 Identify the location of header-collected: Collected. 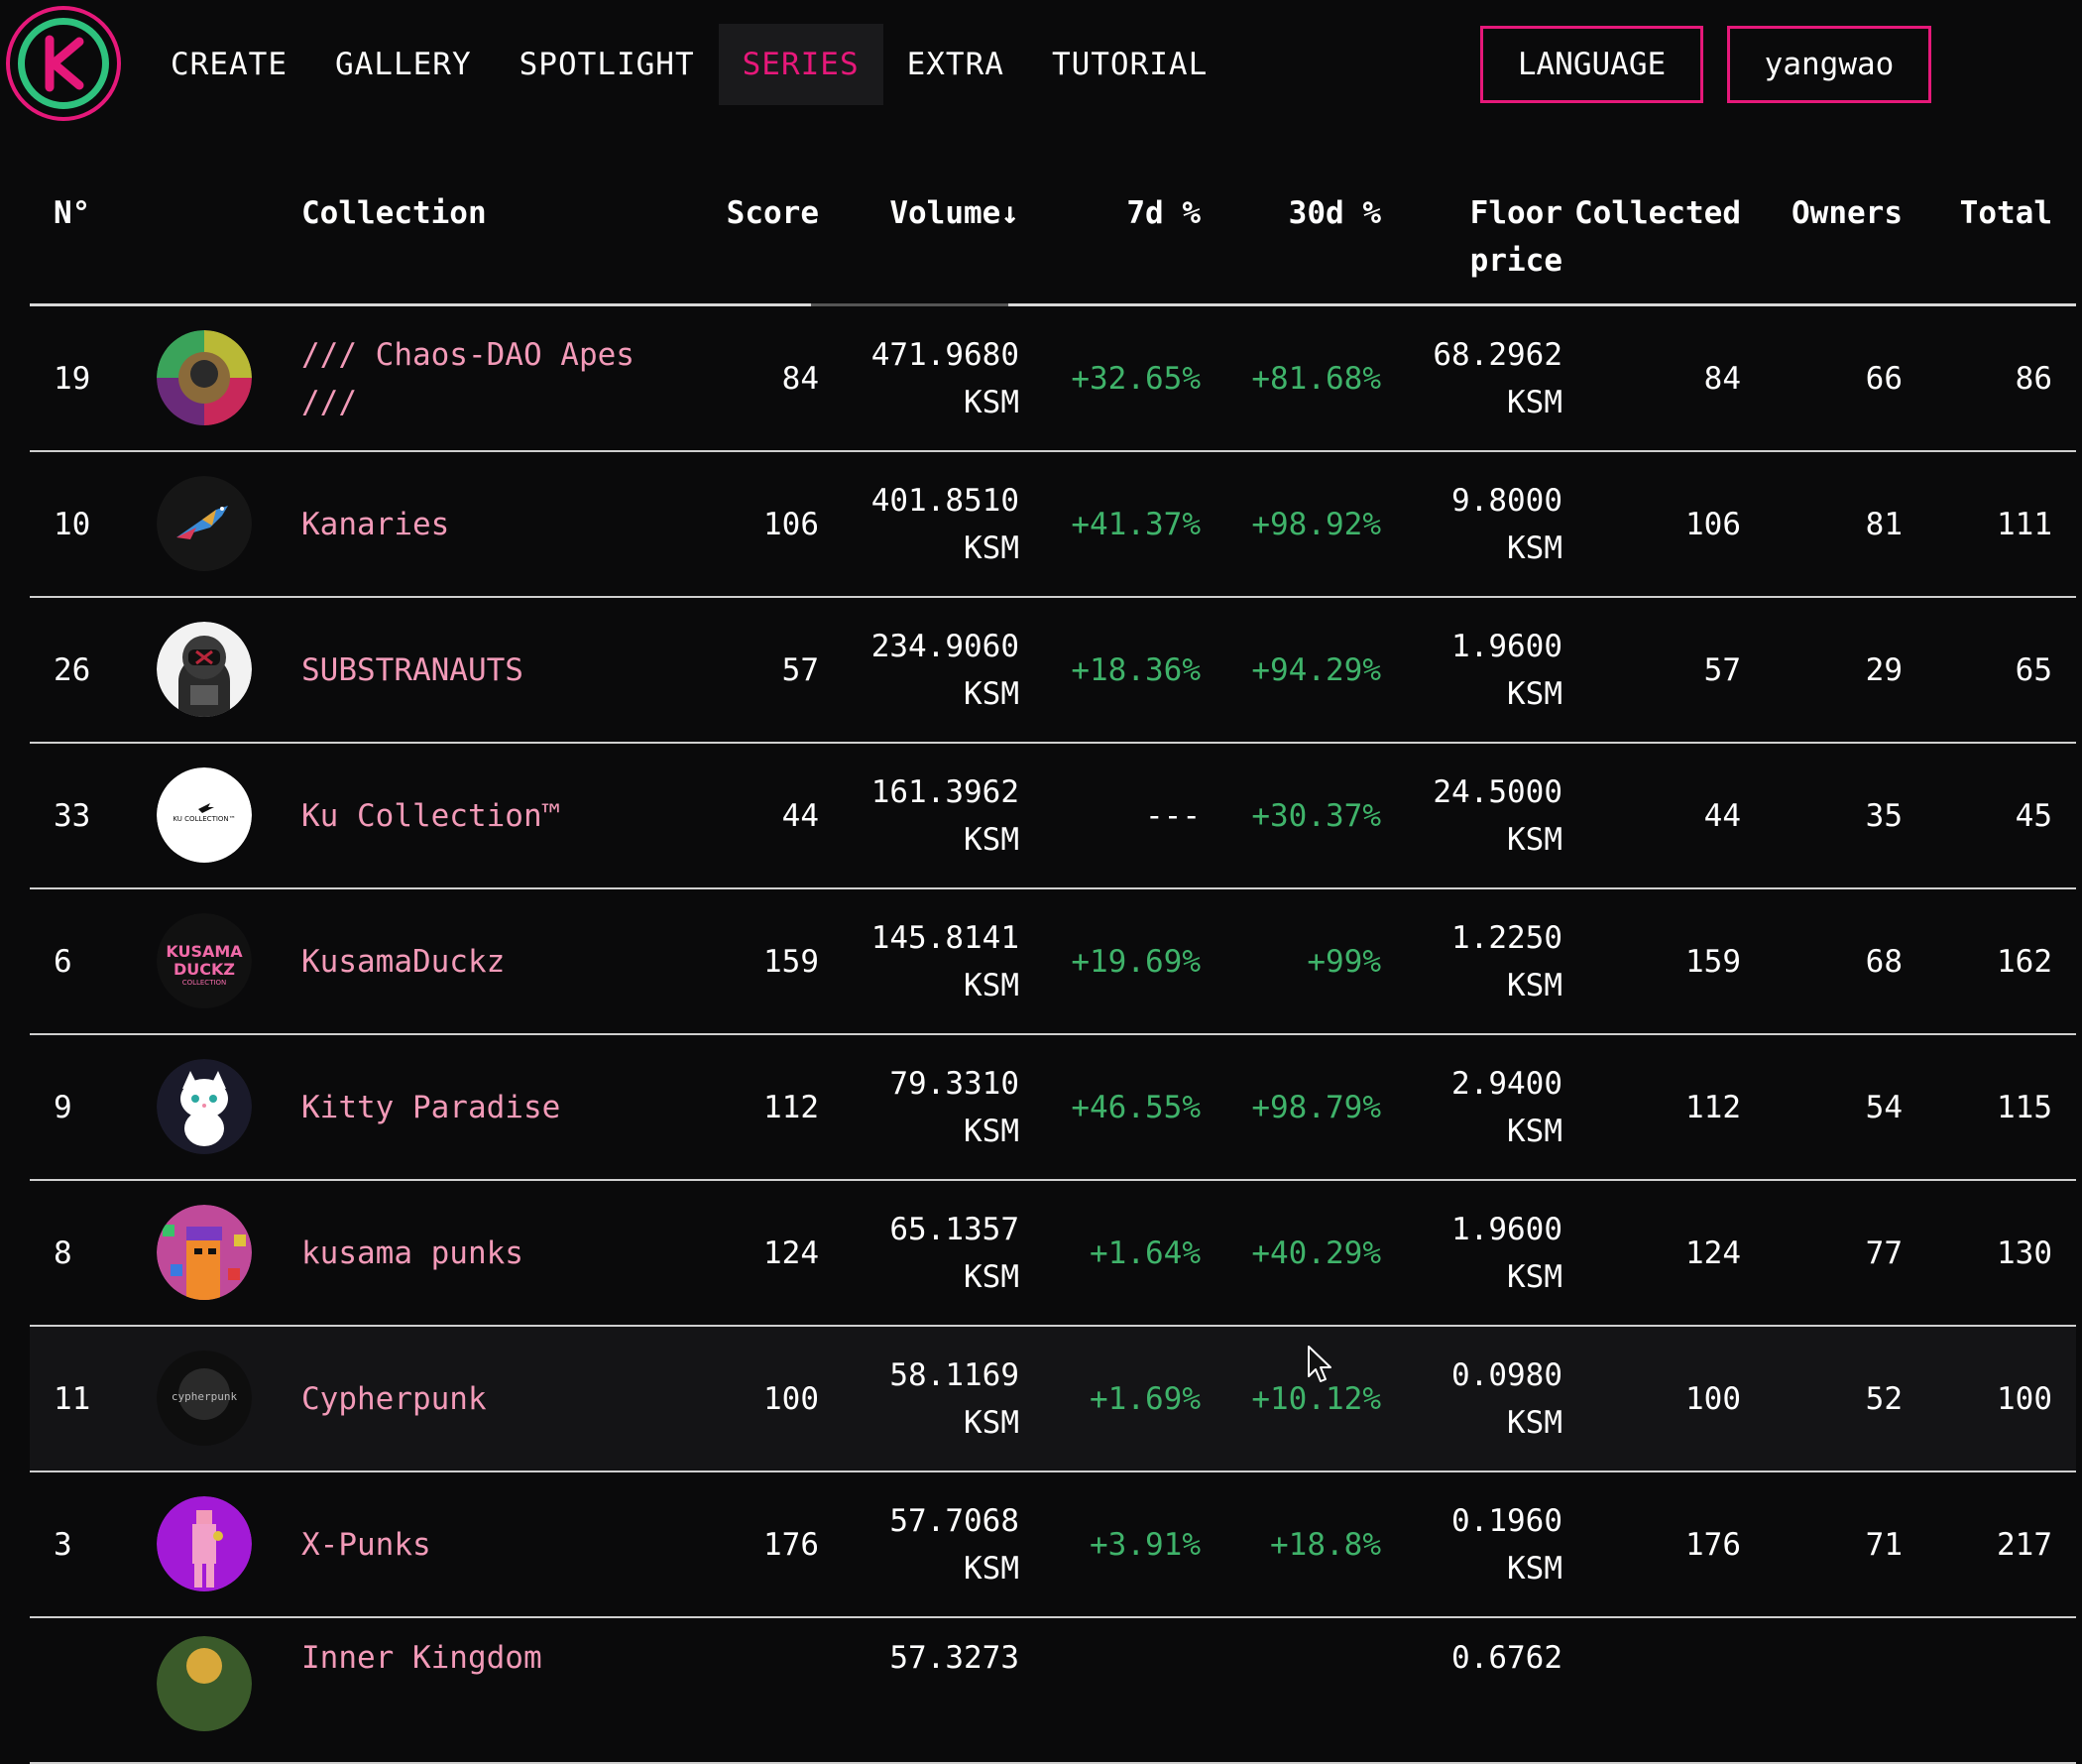
(1657, 213).